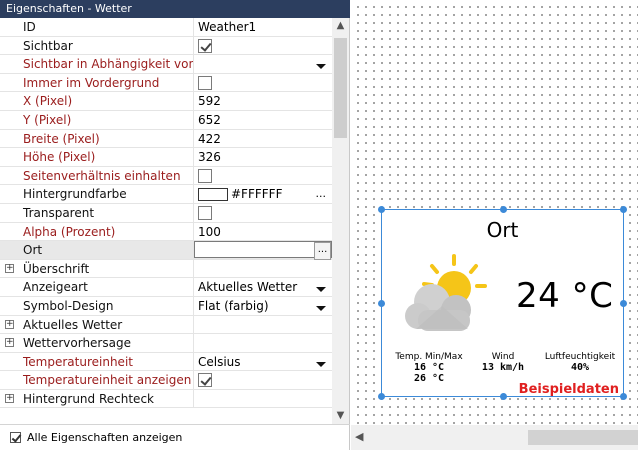  I want to click on property-value: Flat (farbig), so click(263, 306).